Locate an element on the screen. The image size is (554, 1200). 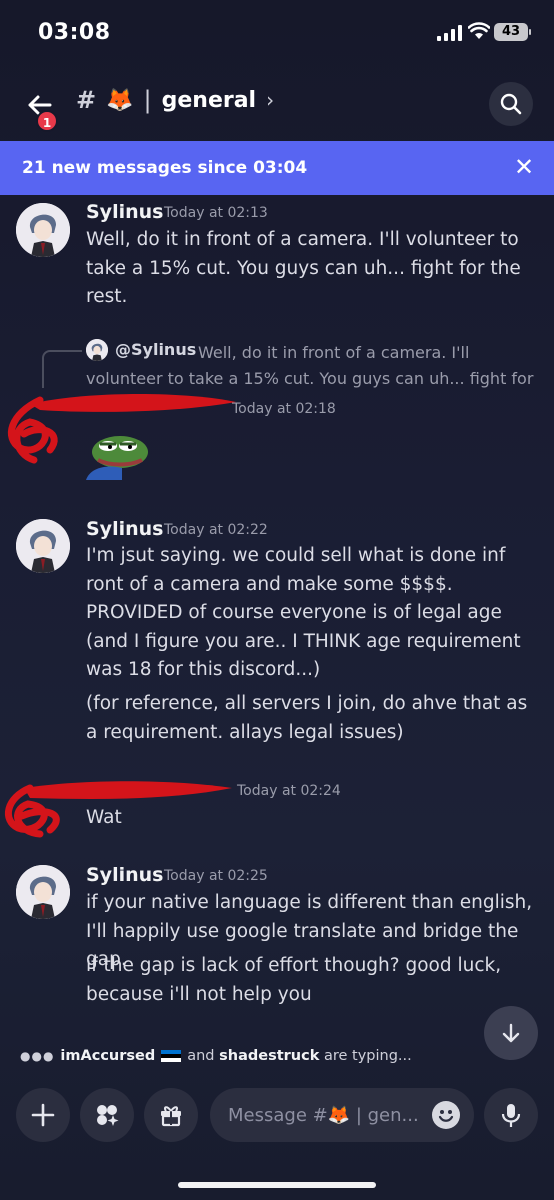
estonia-flag-icon is located at coordinates (171, 1056).